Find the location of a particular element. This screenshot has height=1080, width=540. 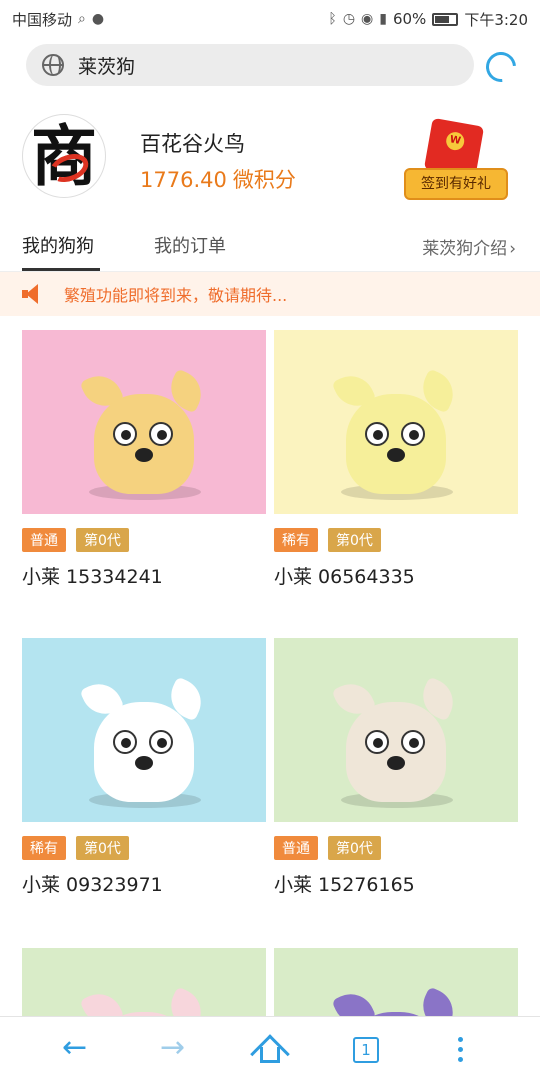

search-icon: ⌕ is located at coordinates (82, 19).